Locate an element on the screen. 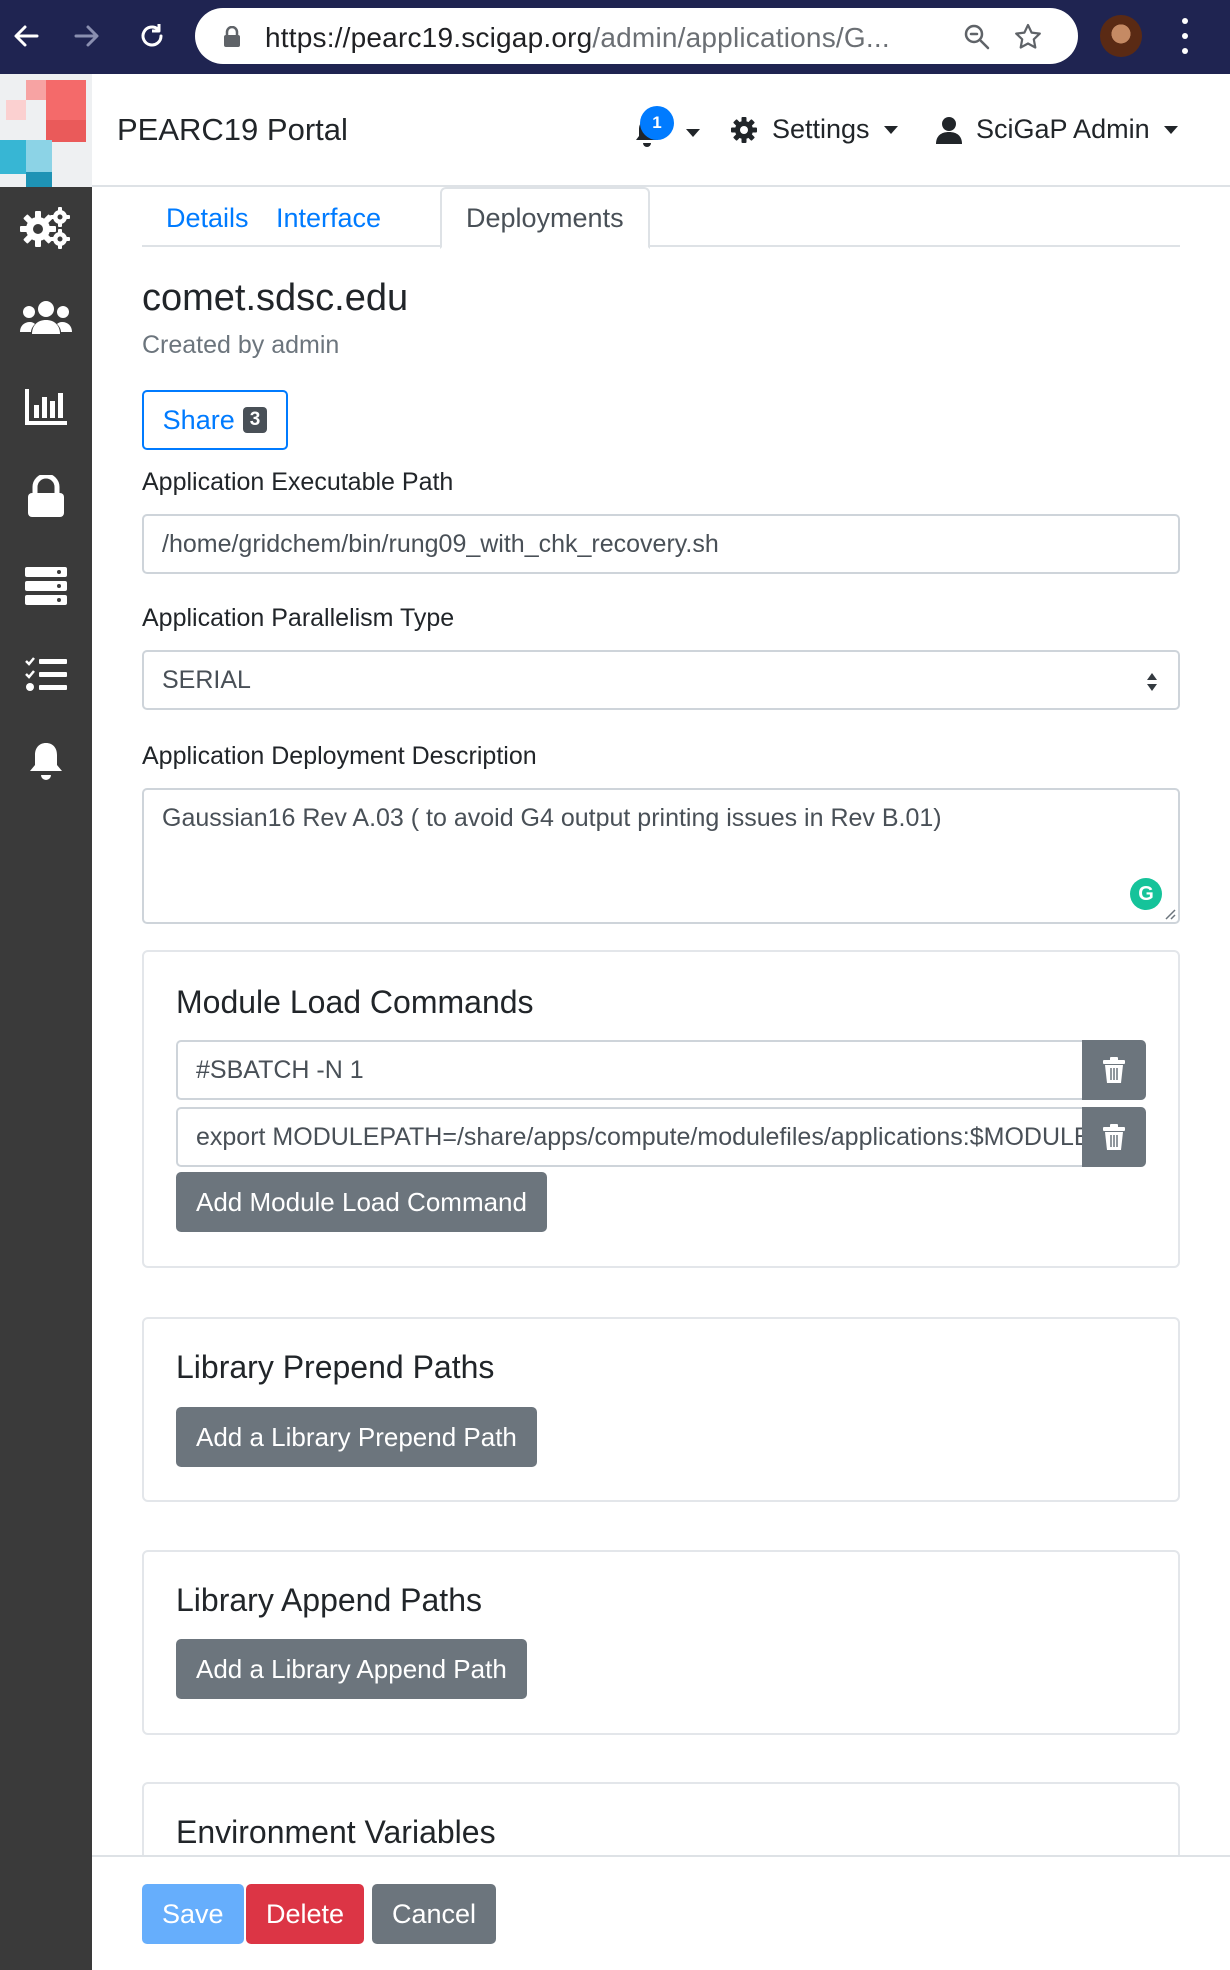 Image resolution: width=1230 pixels, height=1970 pixels. notification-count-badge: 1 is located at coordinates (657, 123).